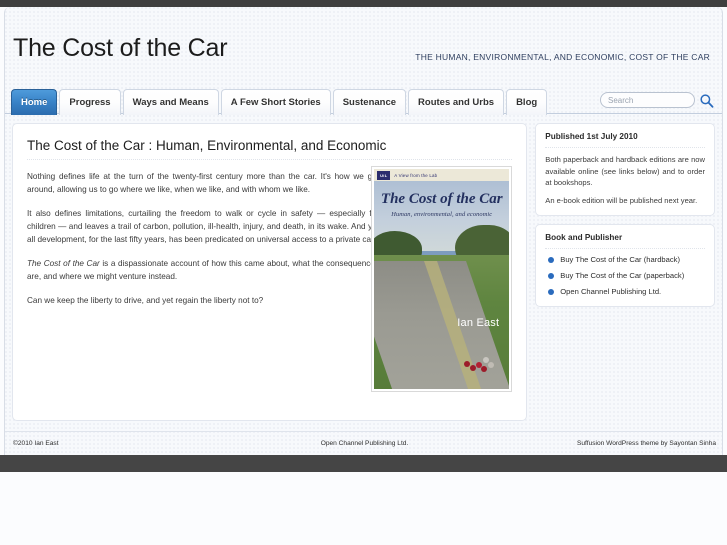 Image resolution: width=727 pixels, height=545 pixels. I want to click on link-buy-paperback: Buy The Cost of the Car (paperback), so click(622, 275).